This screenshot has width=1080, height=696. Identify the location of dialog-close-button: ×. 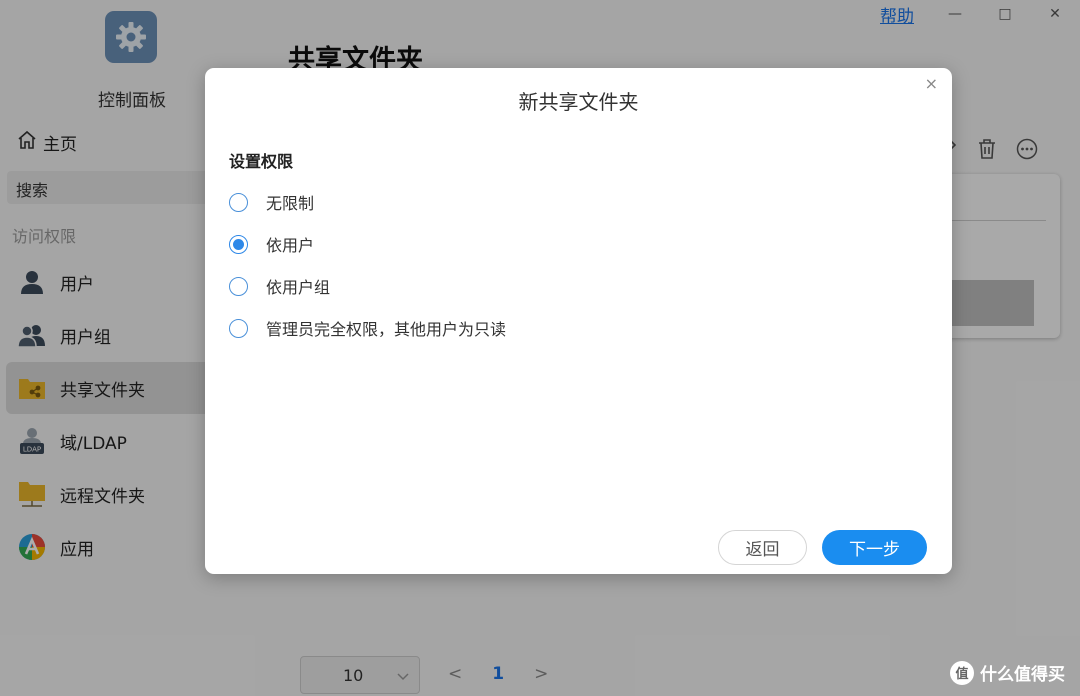
(931, 83).